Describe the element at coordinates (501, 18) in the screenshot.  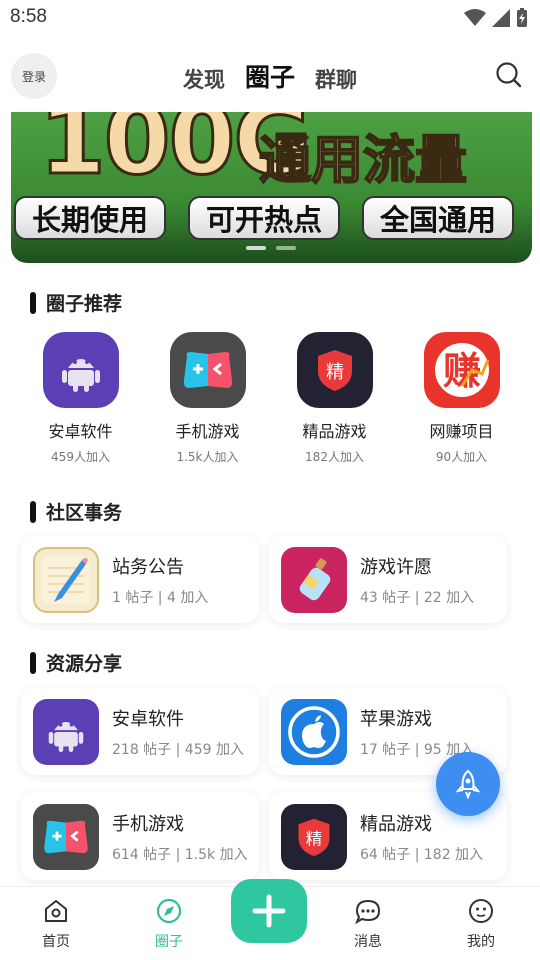
I see `signal-icon` at that location.